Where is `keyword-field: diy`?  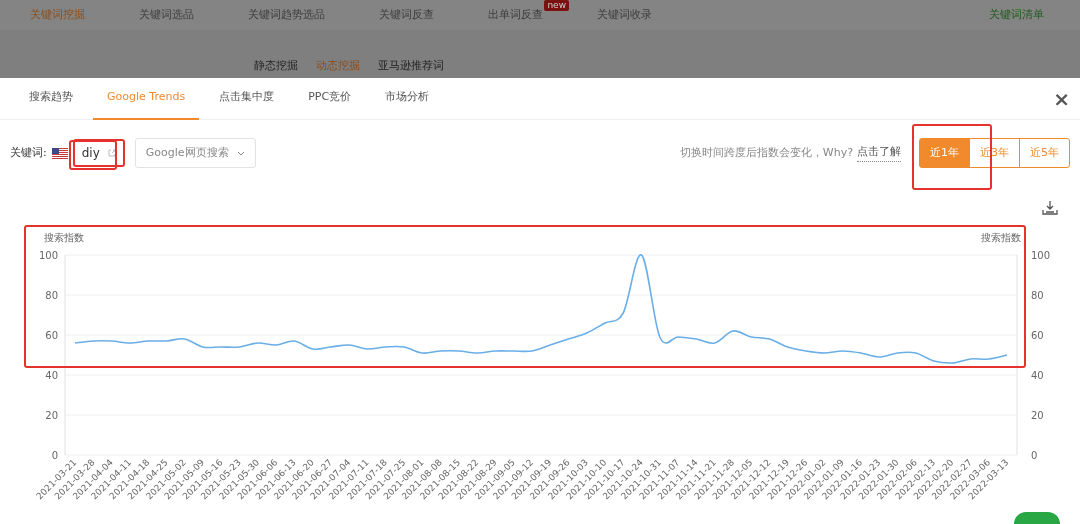 keyword-field: diy is located at coordinates (98, 153).